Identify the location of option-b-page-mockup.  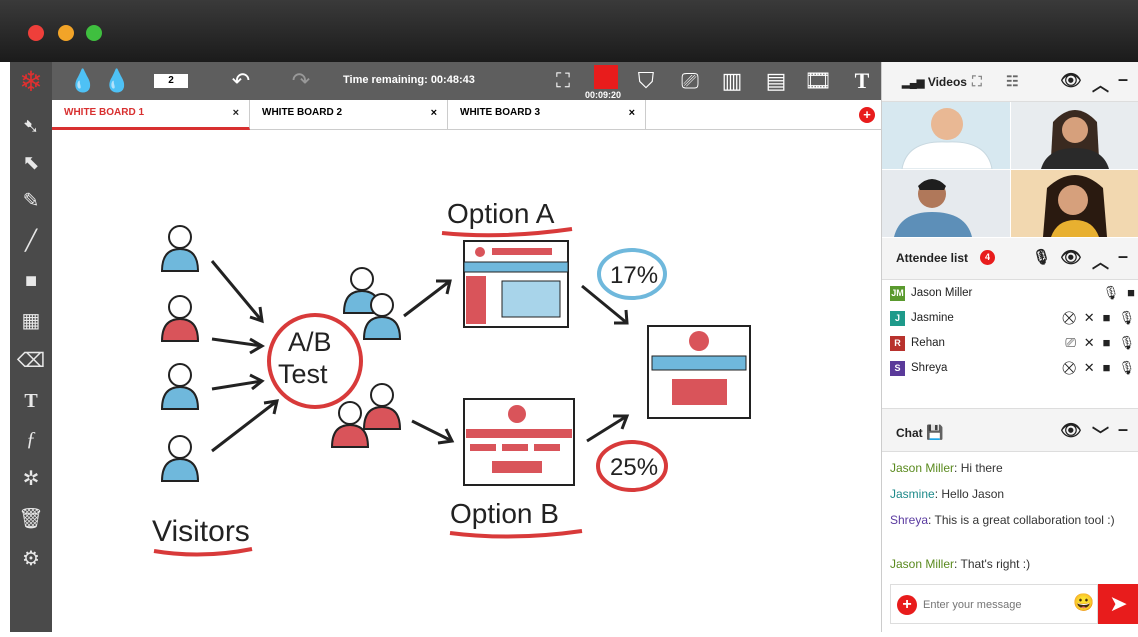
(519, 442).